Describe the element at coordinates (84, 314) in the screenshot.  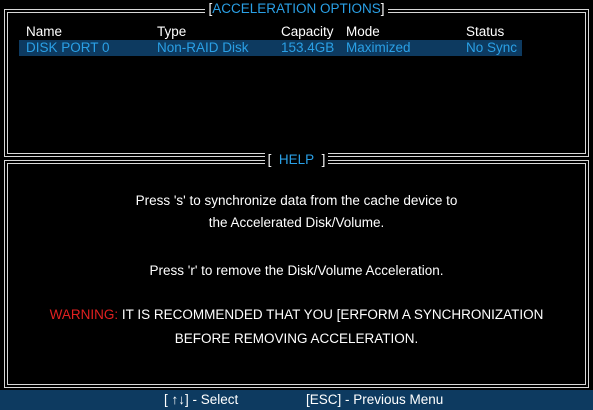
I see `warning-label: WARNING:` at that location.